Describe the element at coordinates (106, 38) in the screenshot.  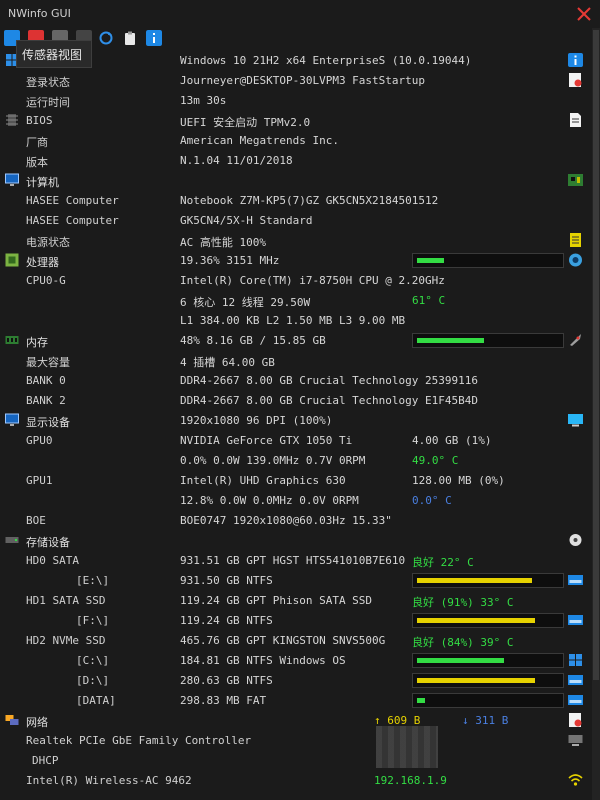
I see `reload-icon` at that location.